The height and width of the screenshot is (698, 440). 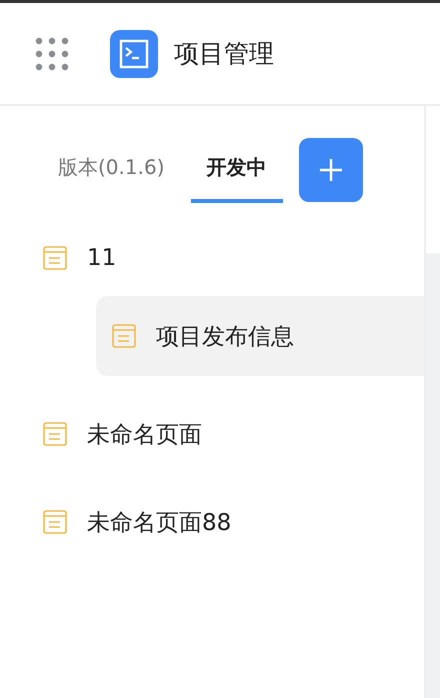 I want to click on tree-item: 项目发布信息, so click(x=260, y=336).